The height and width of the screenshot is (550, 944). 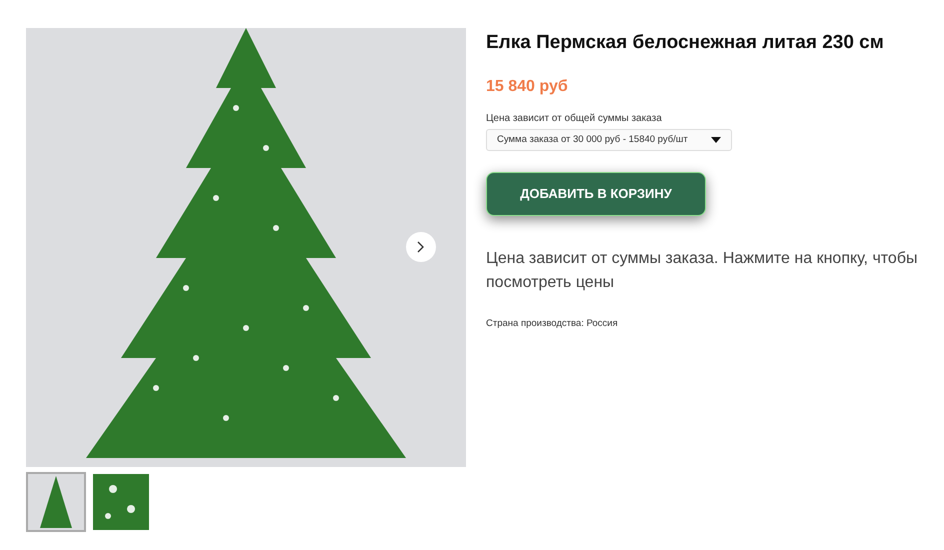 What do you see at coordinates (574, 119) in the screenshot?
I see `price-note: Цена зависит от общей суммы заказа` at bounding box center [574, 119].